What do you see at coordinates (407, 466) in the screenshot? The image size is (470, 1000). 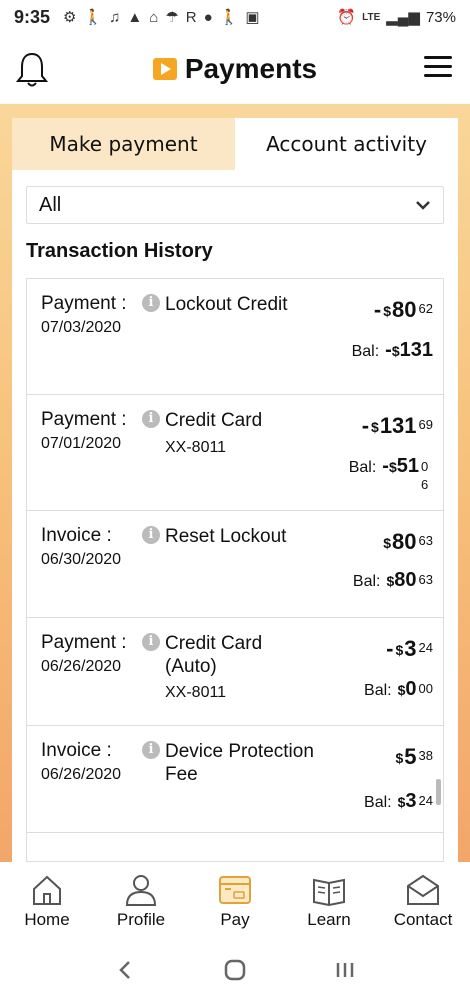 I see `balance-dollars: 51` at bounding box center [407, 466].